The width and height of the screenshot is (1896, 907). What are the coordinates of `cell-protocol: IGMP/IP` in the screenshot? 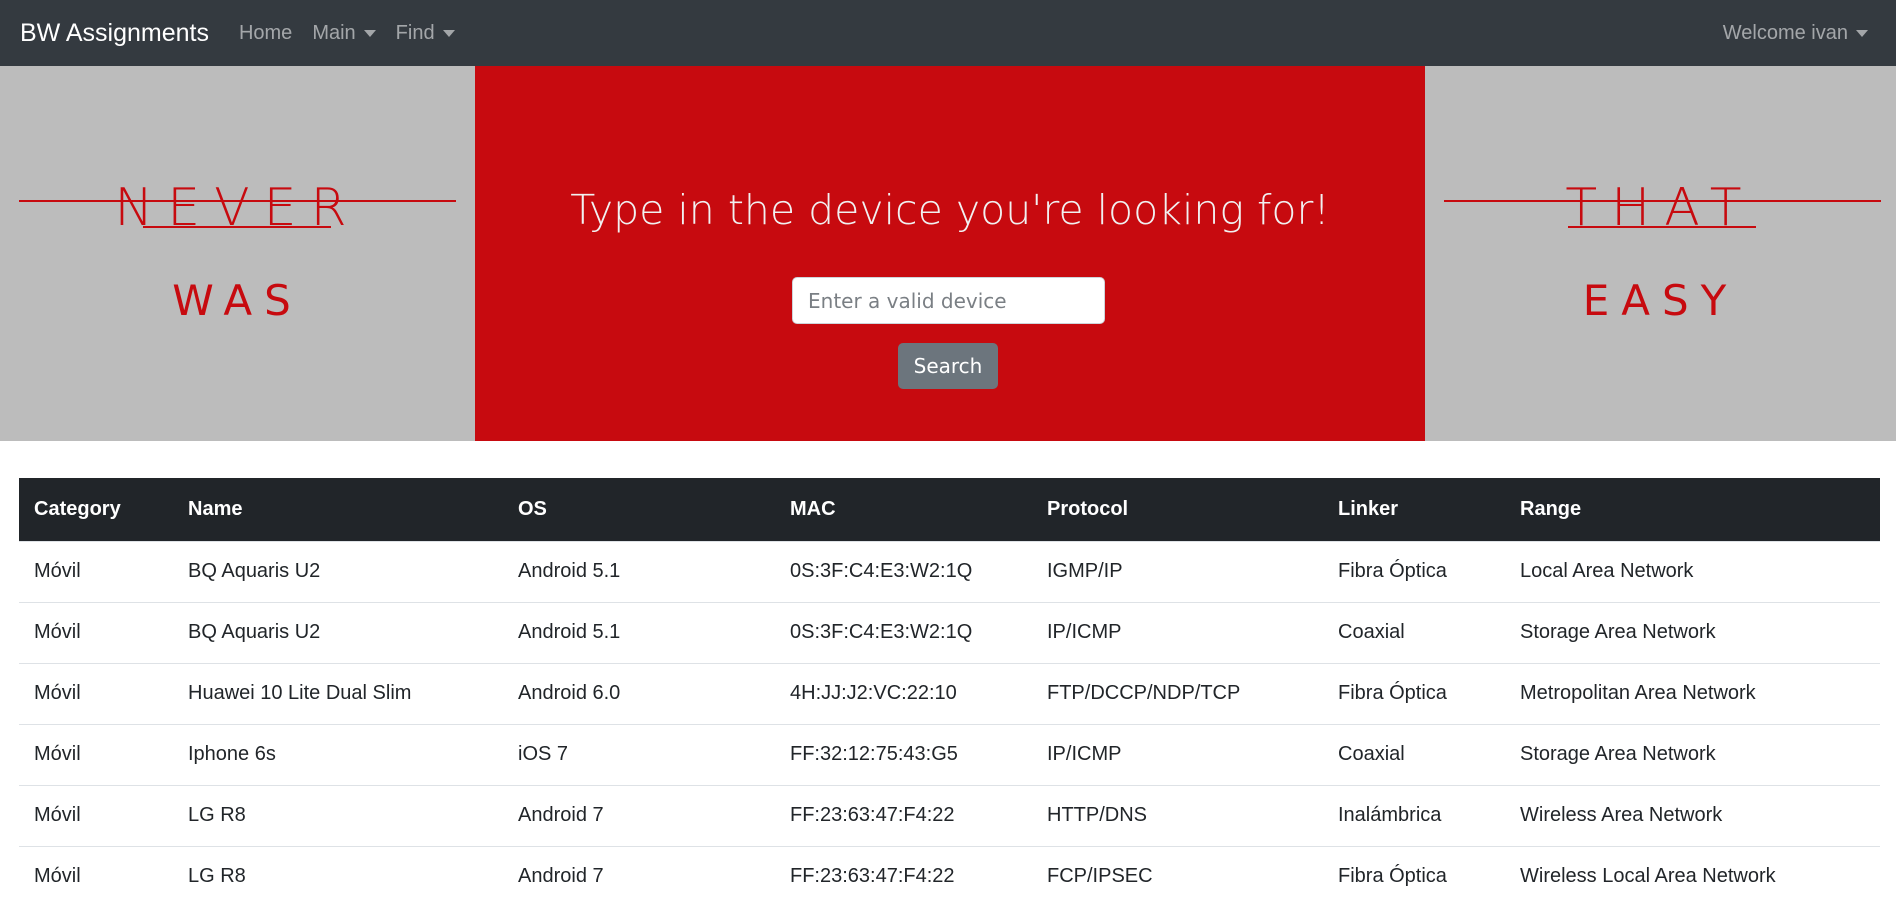 It's located at (1177, 571).